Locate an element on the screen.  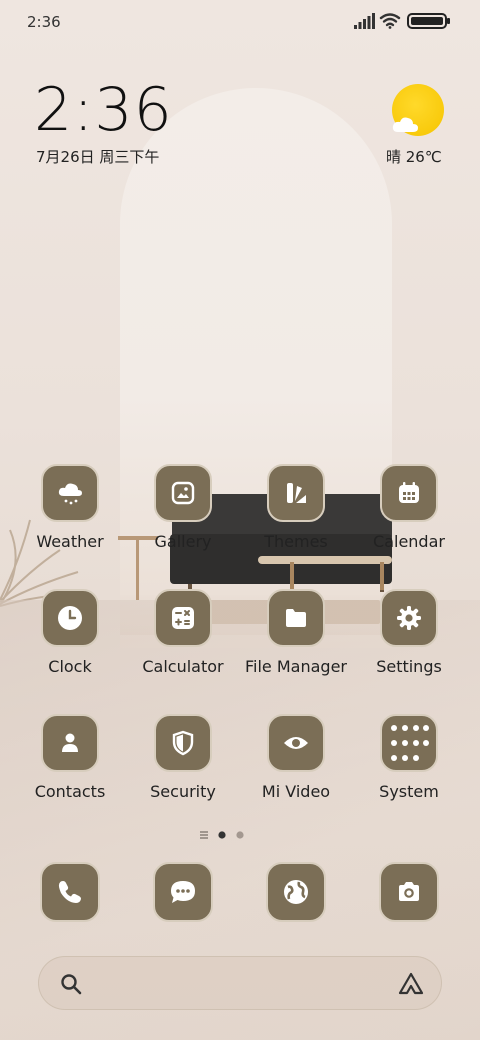
app-calculator: Calculator is located at coordinates (183, 632).